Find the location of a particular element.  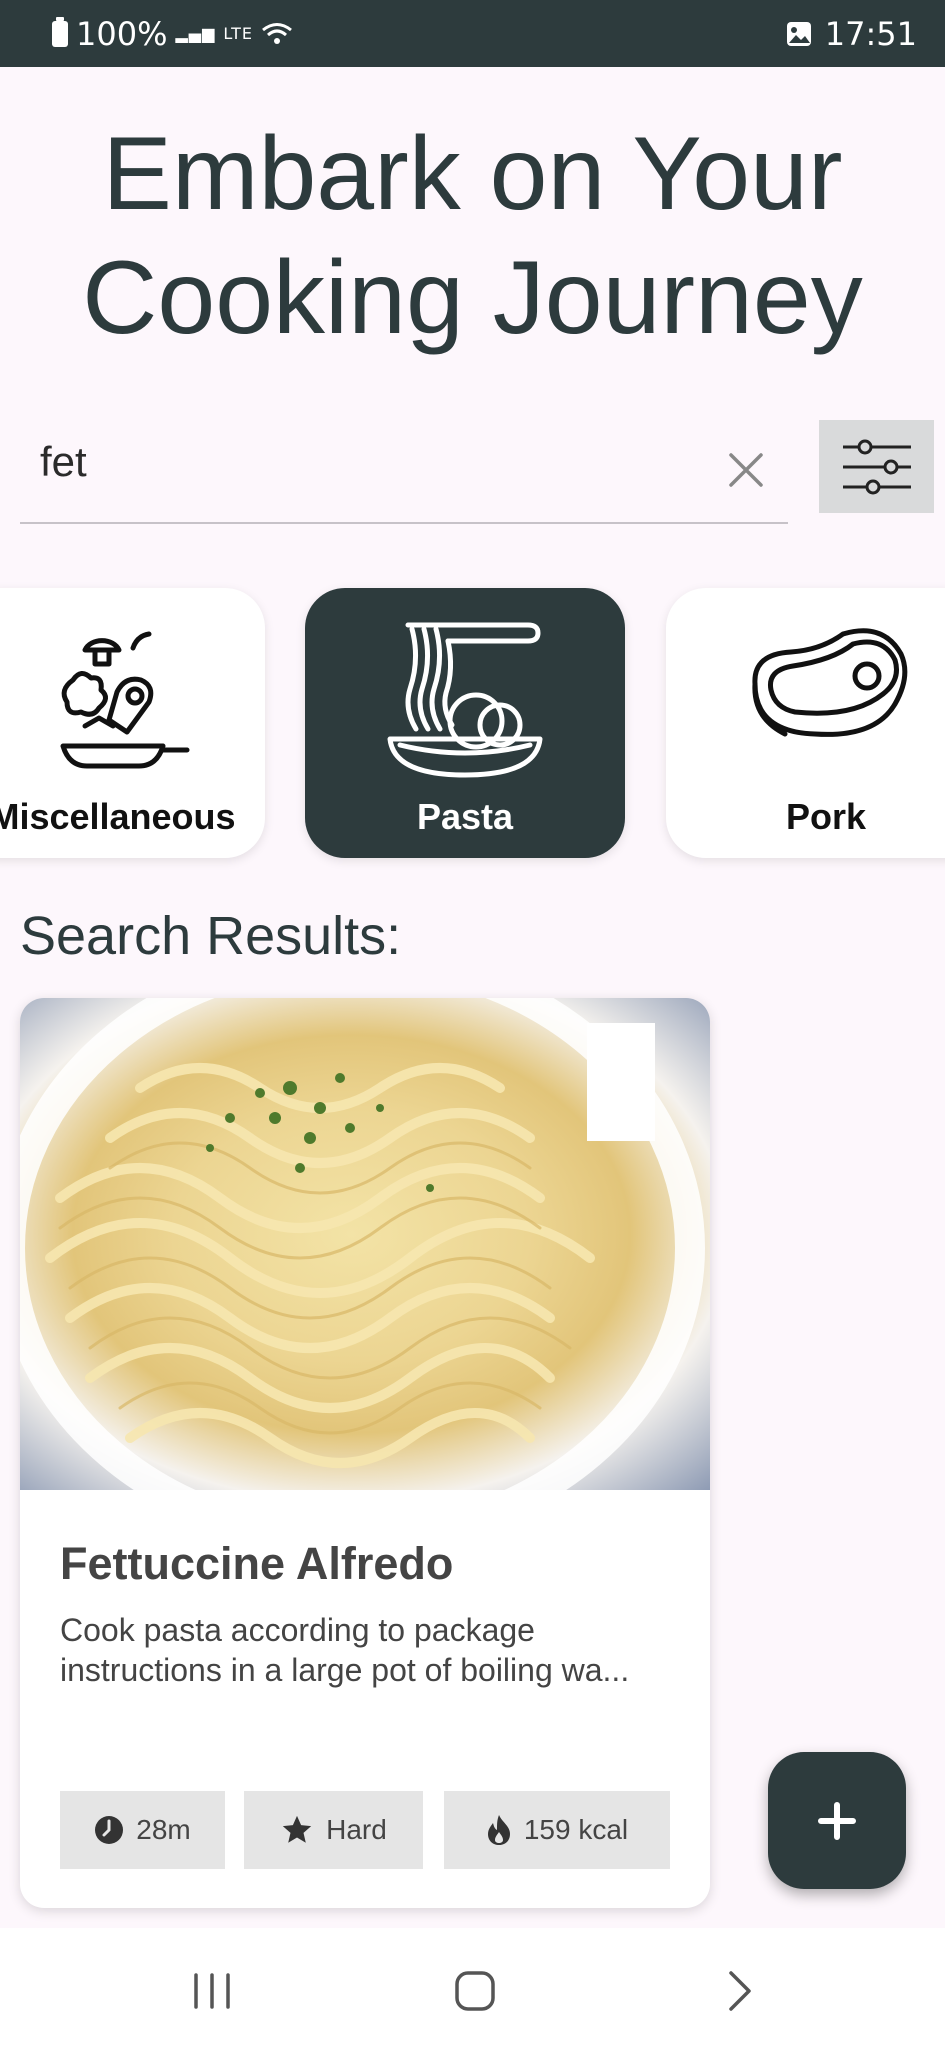

difficulty-chip: Hard is located at coordinates (333, 1830).